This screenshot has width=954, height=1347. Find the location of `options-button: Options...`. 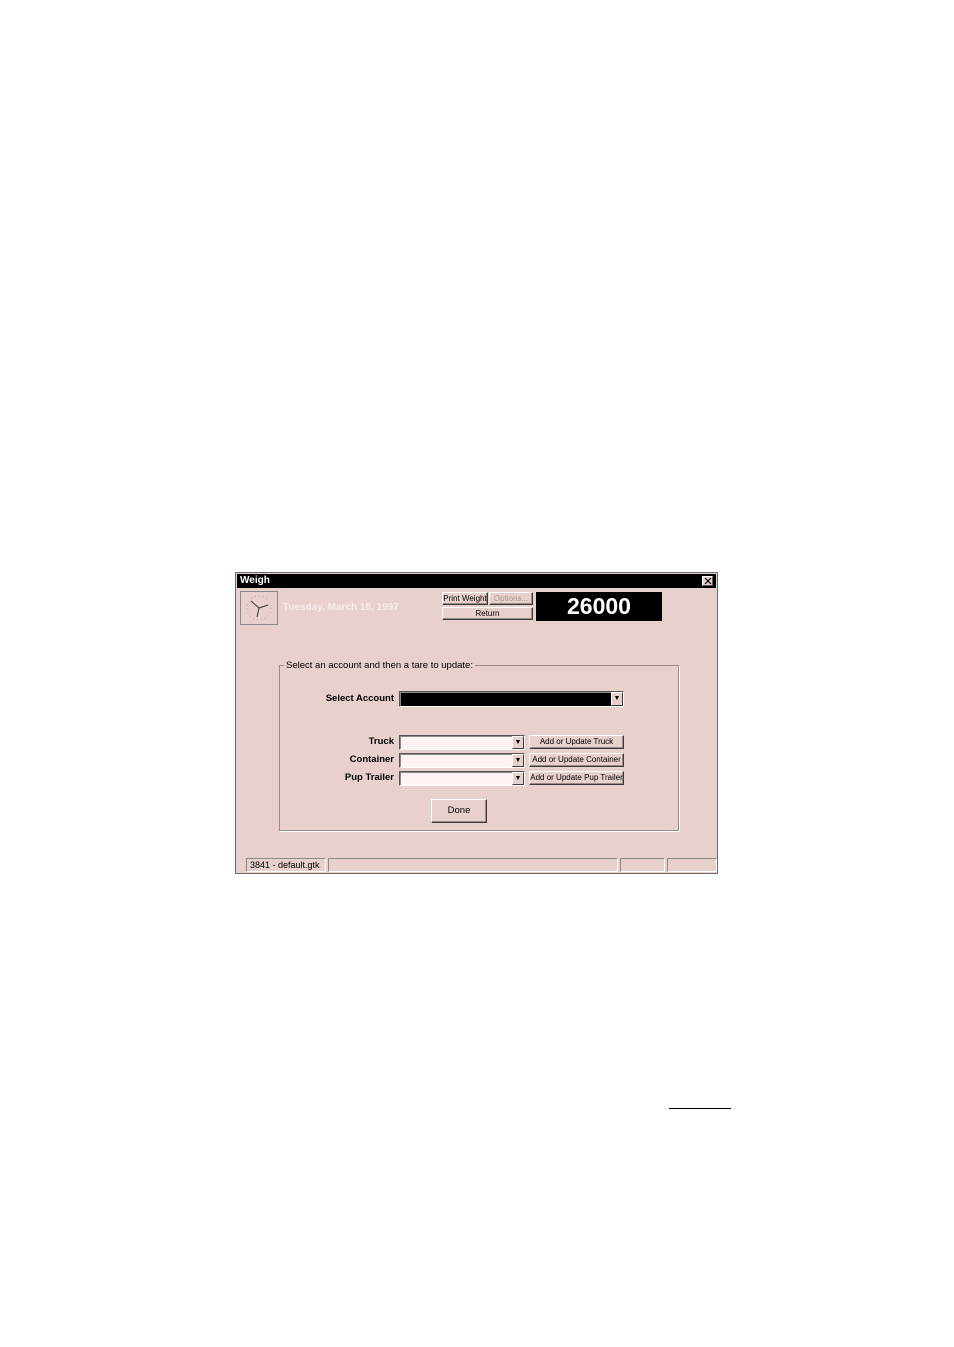

options-button: Options... is located at coordinates (511, 598).